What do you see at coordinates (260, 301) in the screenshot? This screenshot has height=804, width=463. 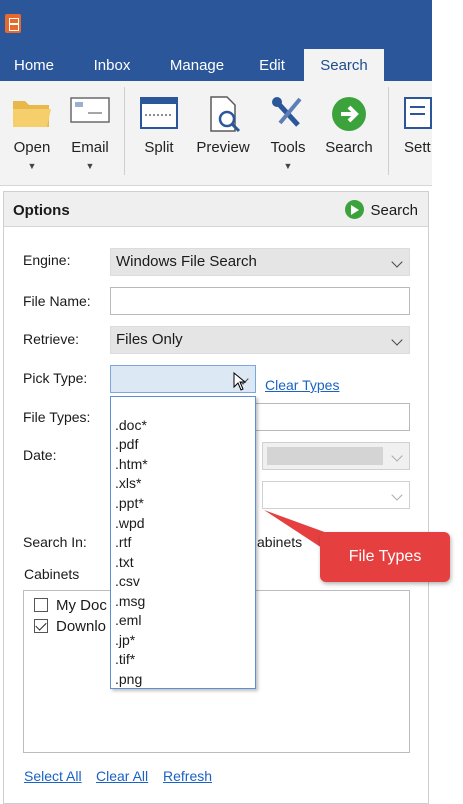 I see `file-name-input` at bounding box center [260, 301].